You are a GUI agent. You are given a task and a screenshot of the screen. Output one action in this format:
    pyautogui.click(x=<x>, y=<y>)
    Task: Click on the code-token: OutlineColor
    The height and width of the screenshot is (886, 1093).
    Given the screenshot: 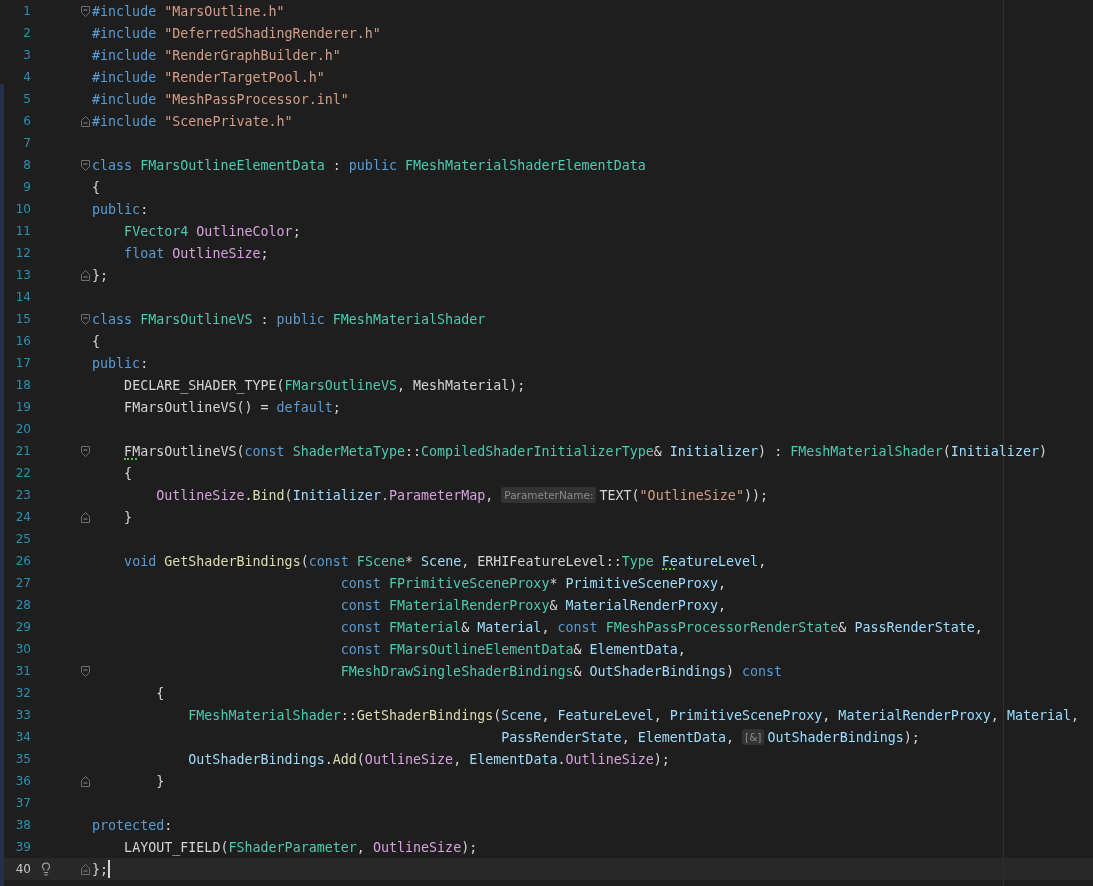 What is the action you would take?
    pyautogui.click(x=244, y=231)
    